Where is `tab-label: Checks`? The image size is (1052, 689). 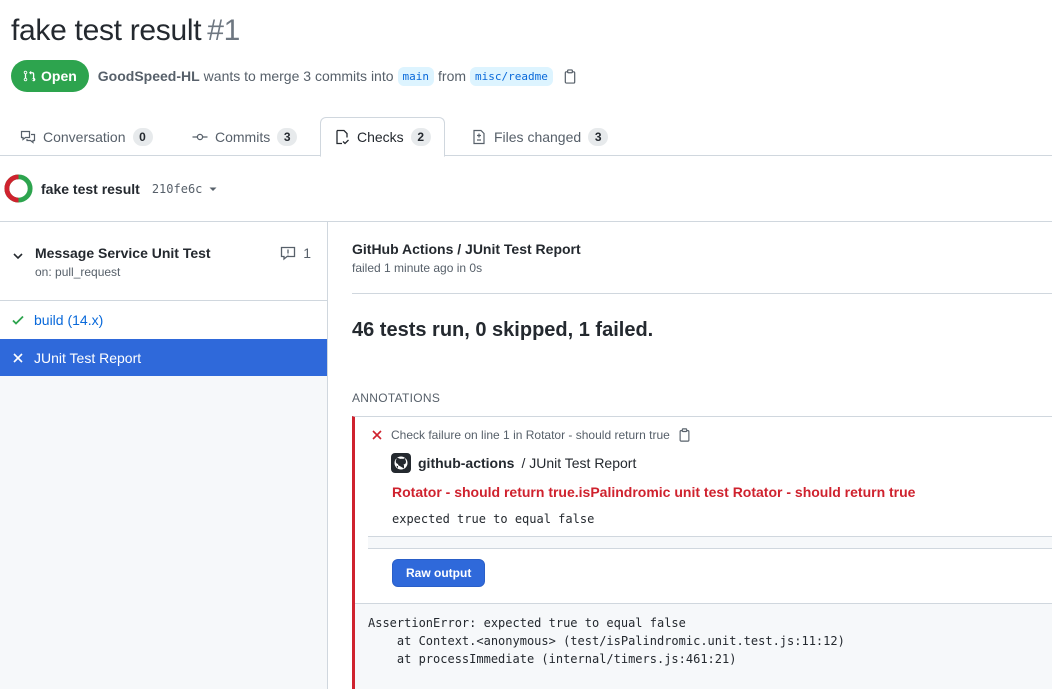
tab-label: Checks is located at coordinates (380, 137).